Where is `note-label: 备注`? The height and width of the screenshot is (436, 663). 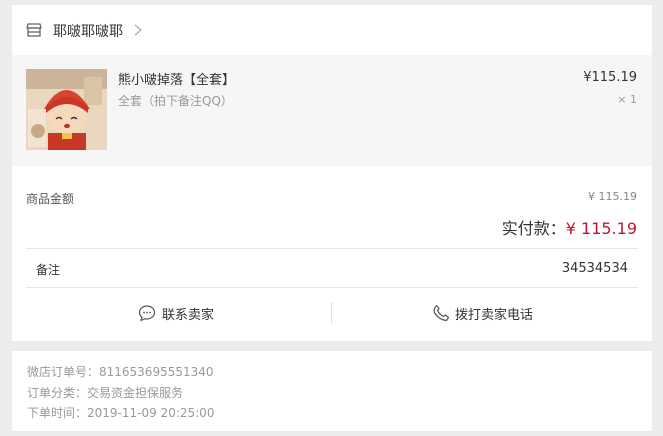 note-label: 备注 is located at coordinates (48, 270).